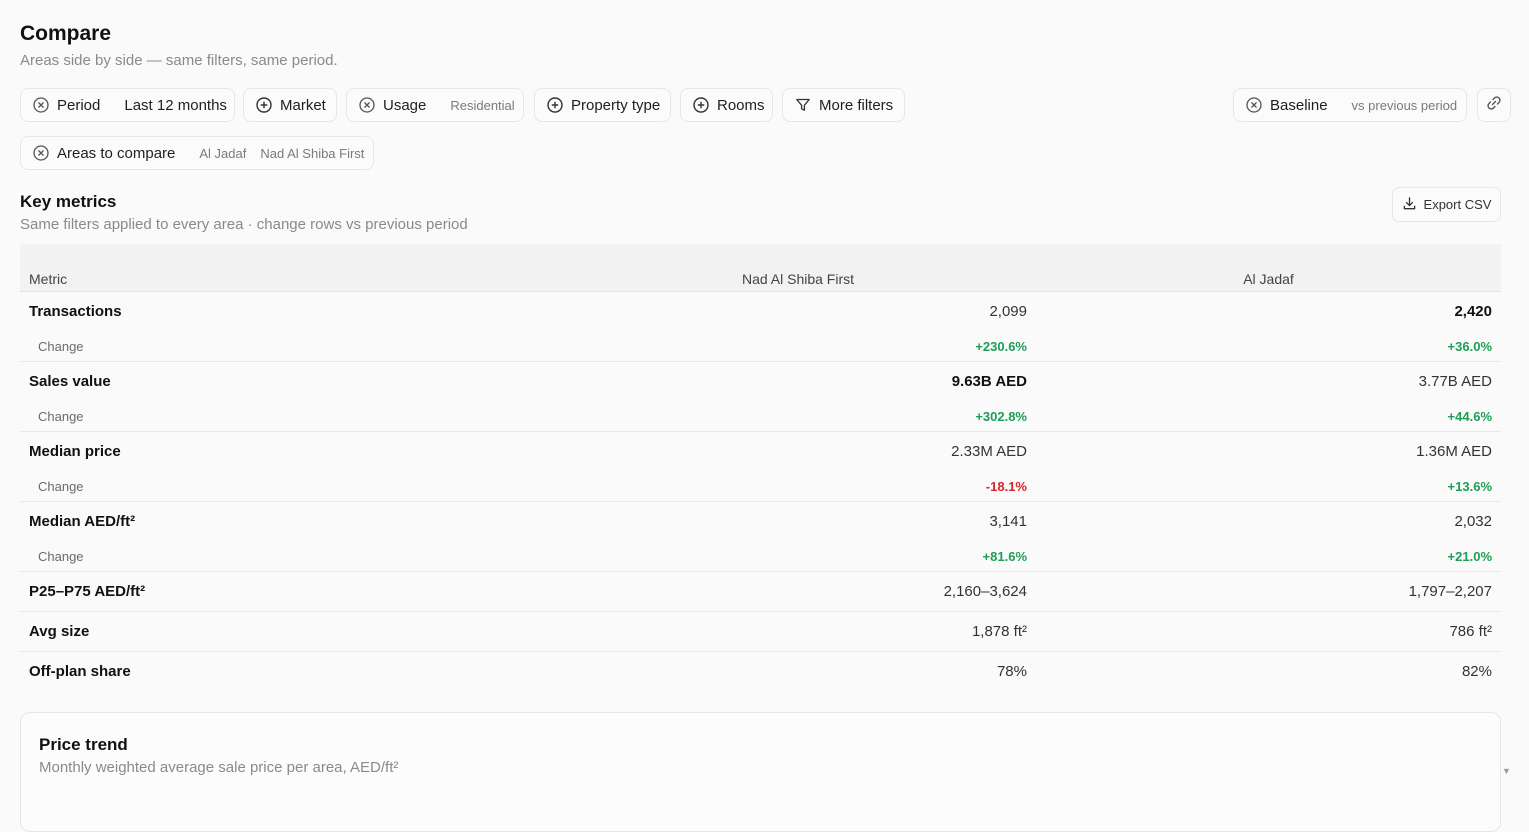  What do you see at coordinates (290, 268) in the screenshot?
I see `column-header-metric: Metric` at bounding box center [290, 268].